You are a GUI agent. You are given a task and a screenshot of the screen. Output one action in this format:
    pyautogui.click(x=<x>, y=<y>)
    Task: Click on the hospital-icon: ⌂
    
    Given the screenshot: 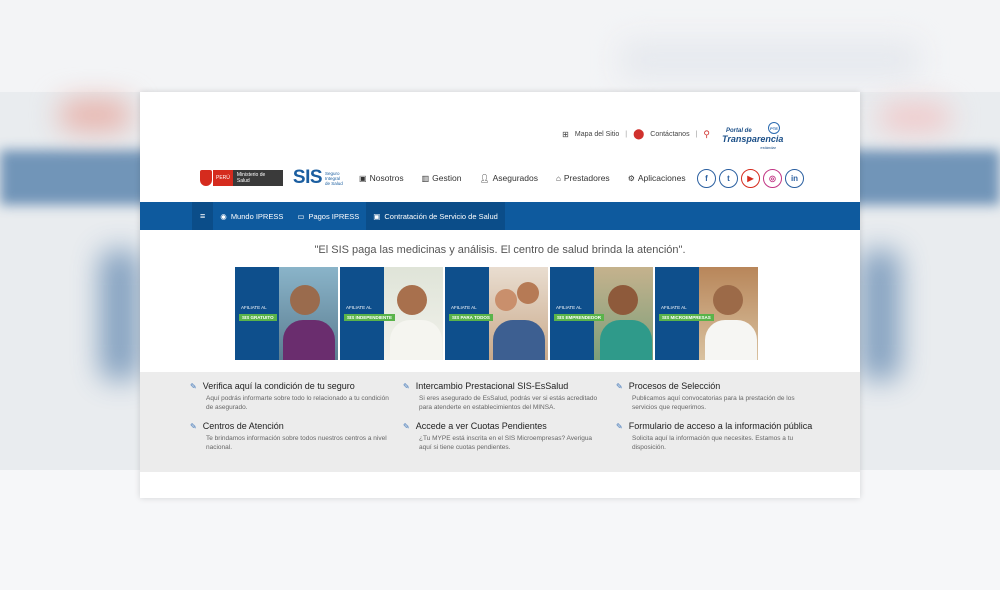 What is the action you would take?
    pyautogui.click(x=558, y=178)
    